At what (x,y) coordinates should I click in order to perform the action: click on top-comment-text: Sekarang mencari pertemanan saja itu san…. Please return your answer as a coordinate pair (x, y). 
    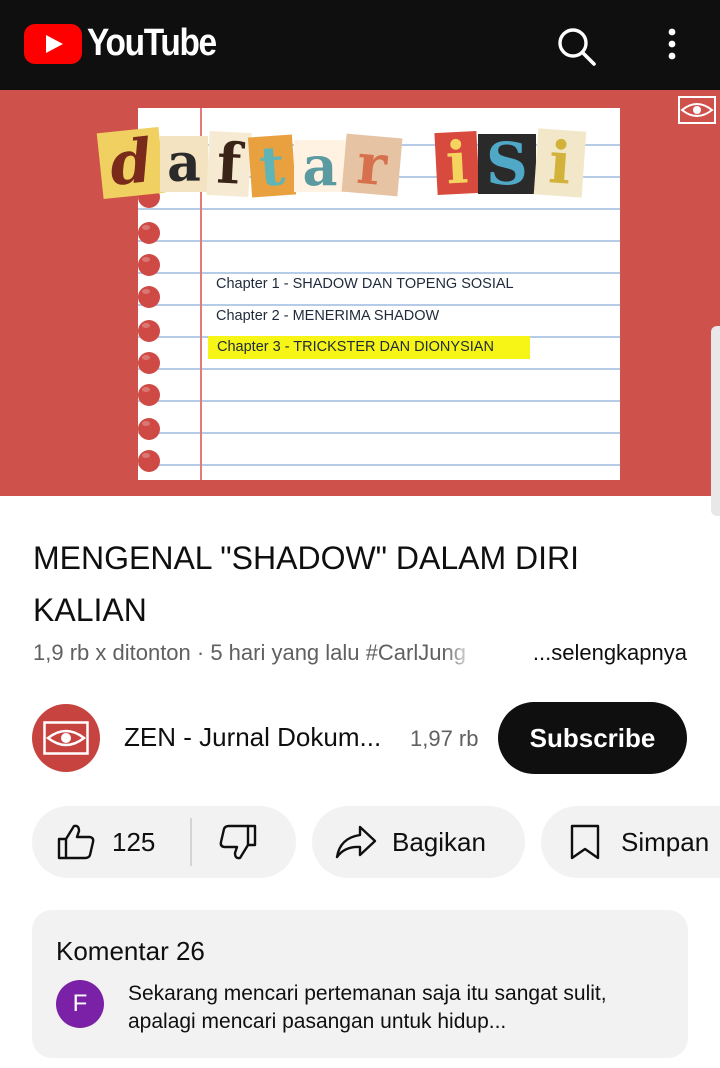
    Looking at the image, I should click on (367, 1007).